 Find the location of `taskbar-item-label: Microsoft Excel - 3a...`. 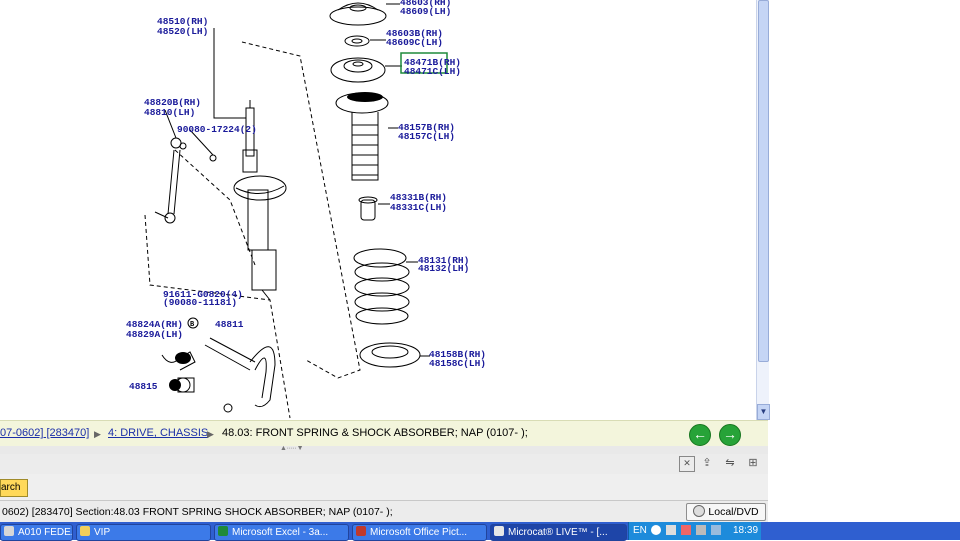

taskbar-item-label: Microsoft Excel - 3a... is located at coordinates (280, 532).